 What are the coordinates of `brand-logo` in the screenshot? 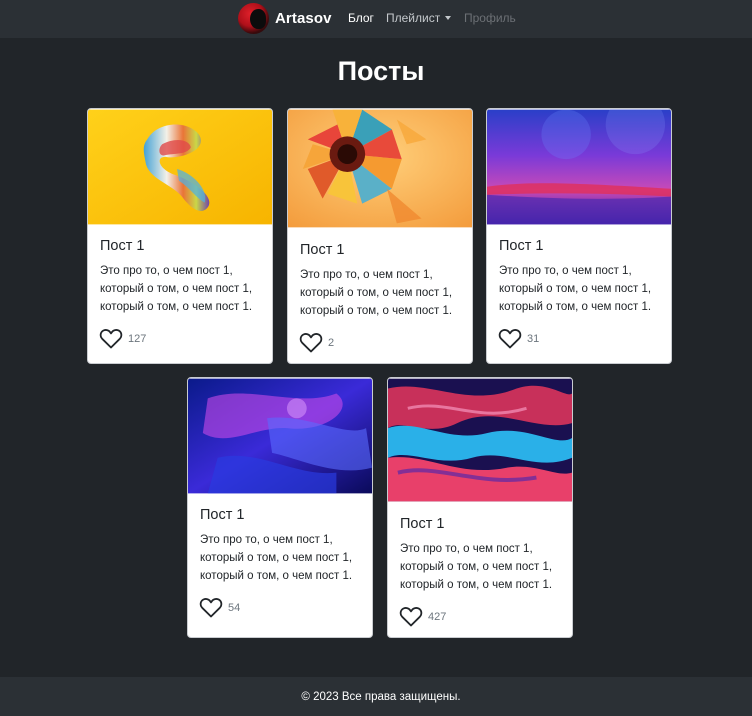 It's located at (253, 18).